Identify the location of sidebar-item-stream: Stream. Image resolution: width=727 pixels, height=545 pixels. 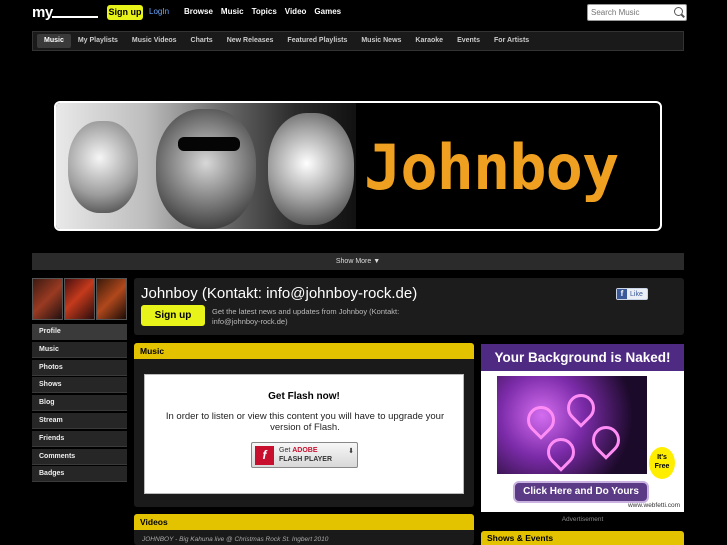
(79, 420).